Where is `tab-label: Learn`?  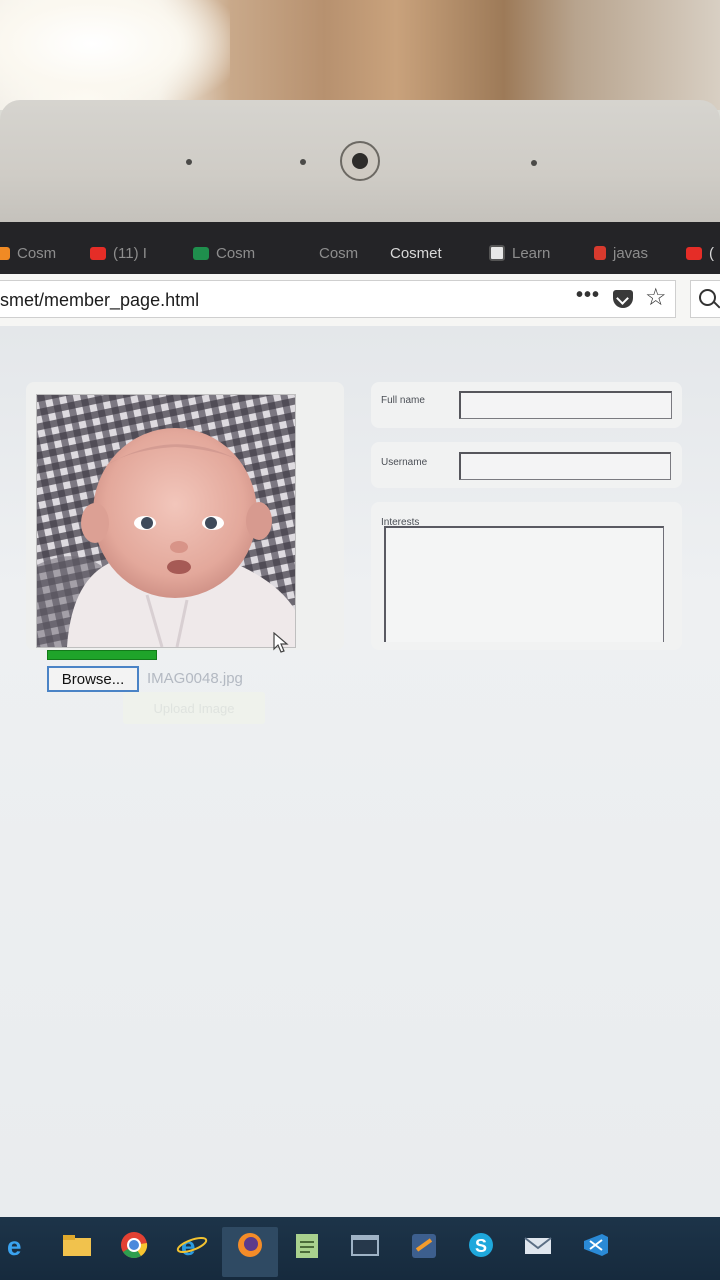
tab-label: Learn is located at coordinates (531, 253).